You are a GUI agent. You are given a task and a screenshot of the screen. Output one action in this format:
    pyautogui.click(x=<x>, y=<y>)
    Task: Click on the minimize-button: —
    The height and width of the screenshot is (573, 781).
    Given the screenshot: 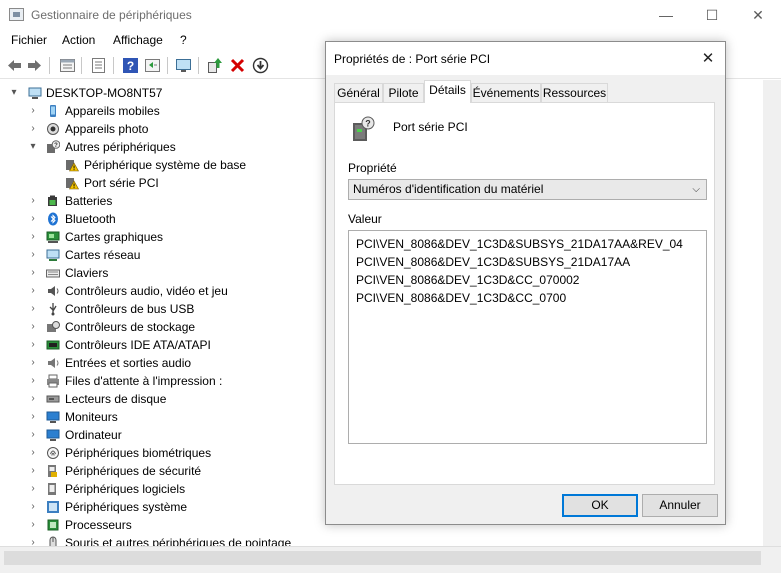 What is the action you would take?
    pyautogui.click(x=666, y=15)
    